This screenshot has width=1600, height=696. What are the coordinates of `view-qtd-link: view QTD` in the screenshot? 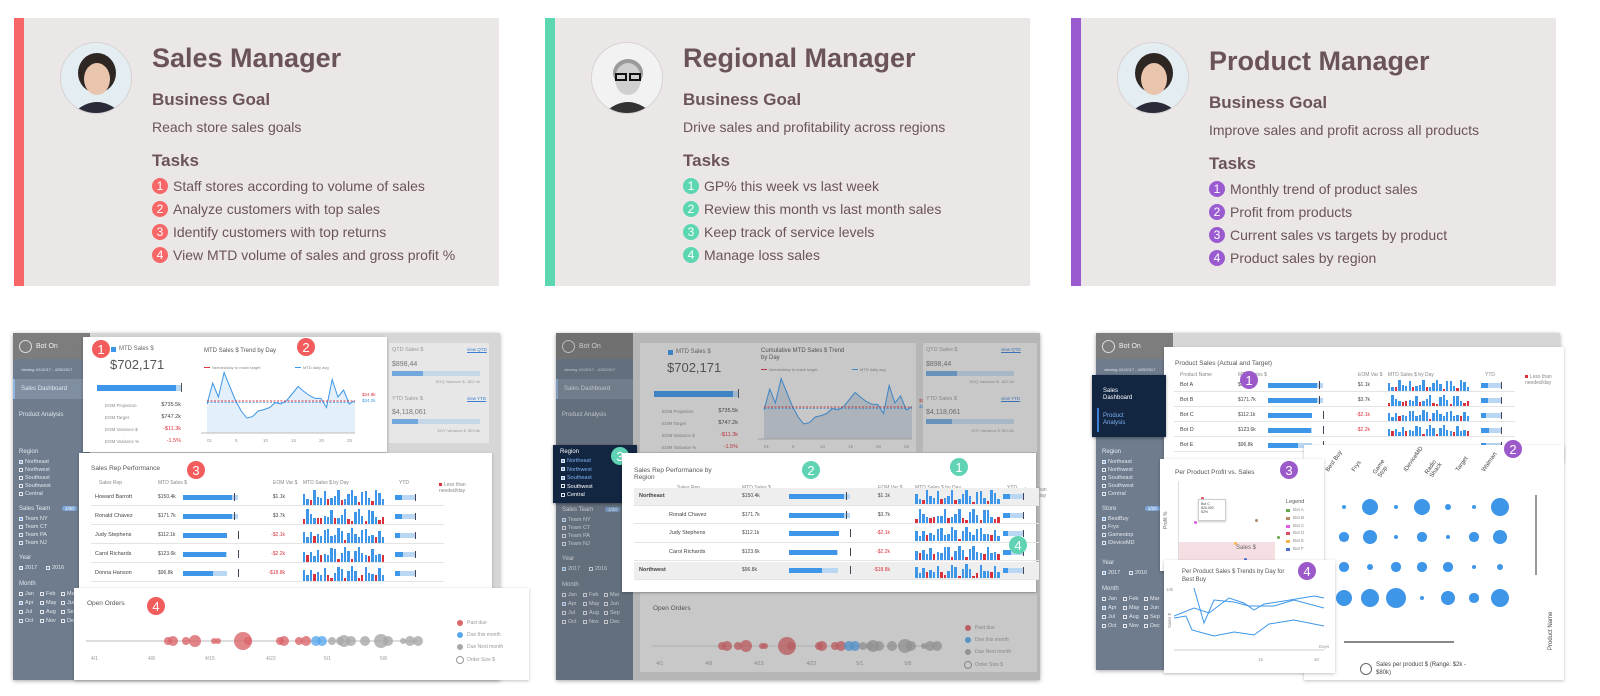 It's located at (477, 349).